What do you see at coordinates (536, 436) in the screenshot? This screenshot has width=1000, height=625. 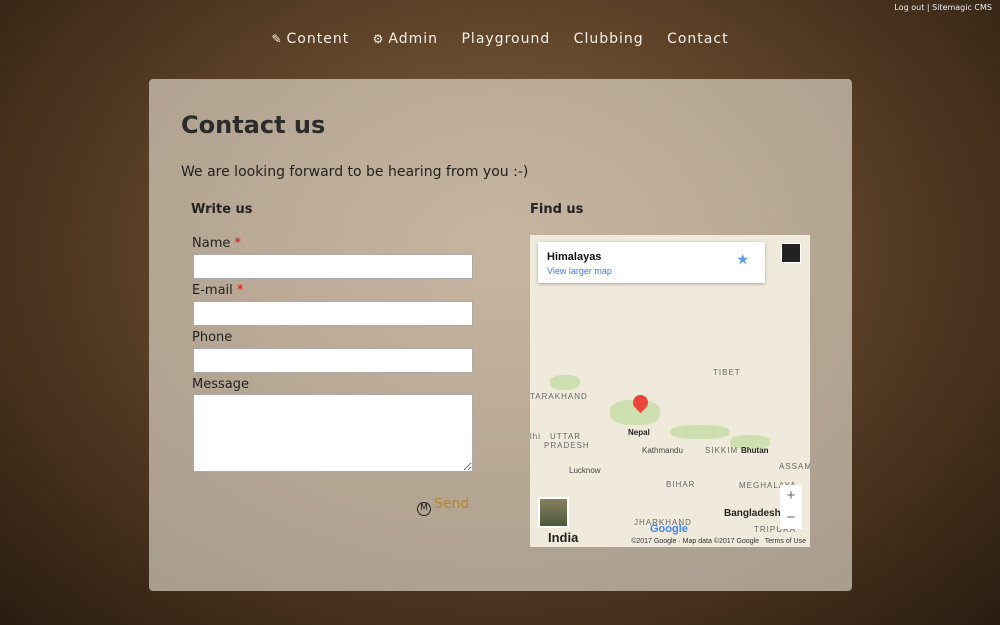 I see `map-label: lhi` at bounding box center [536, 436].